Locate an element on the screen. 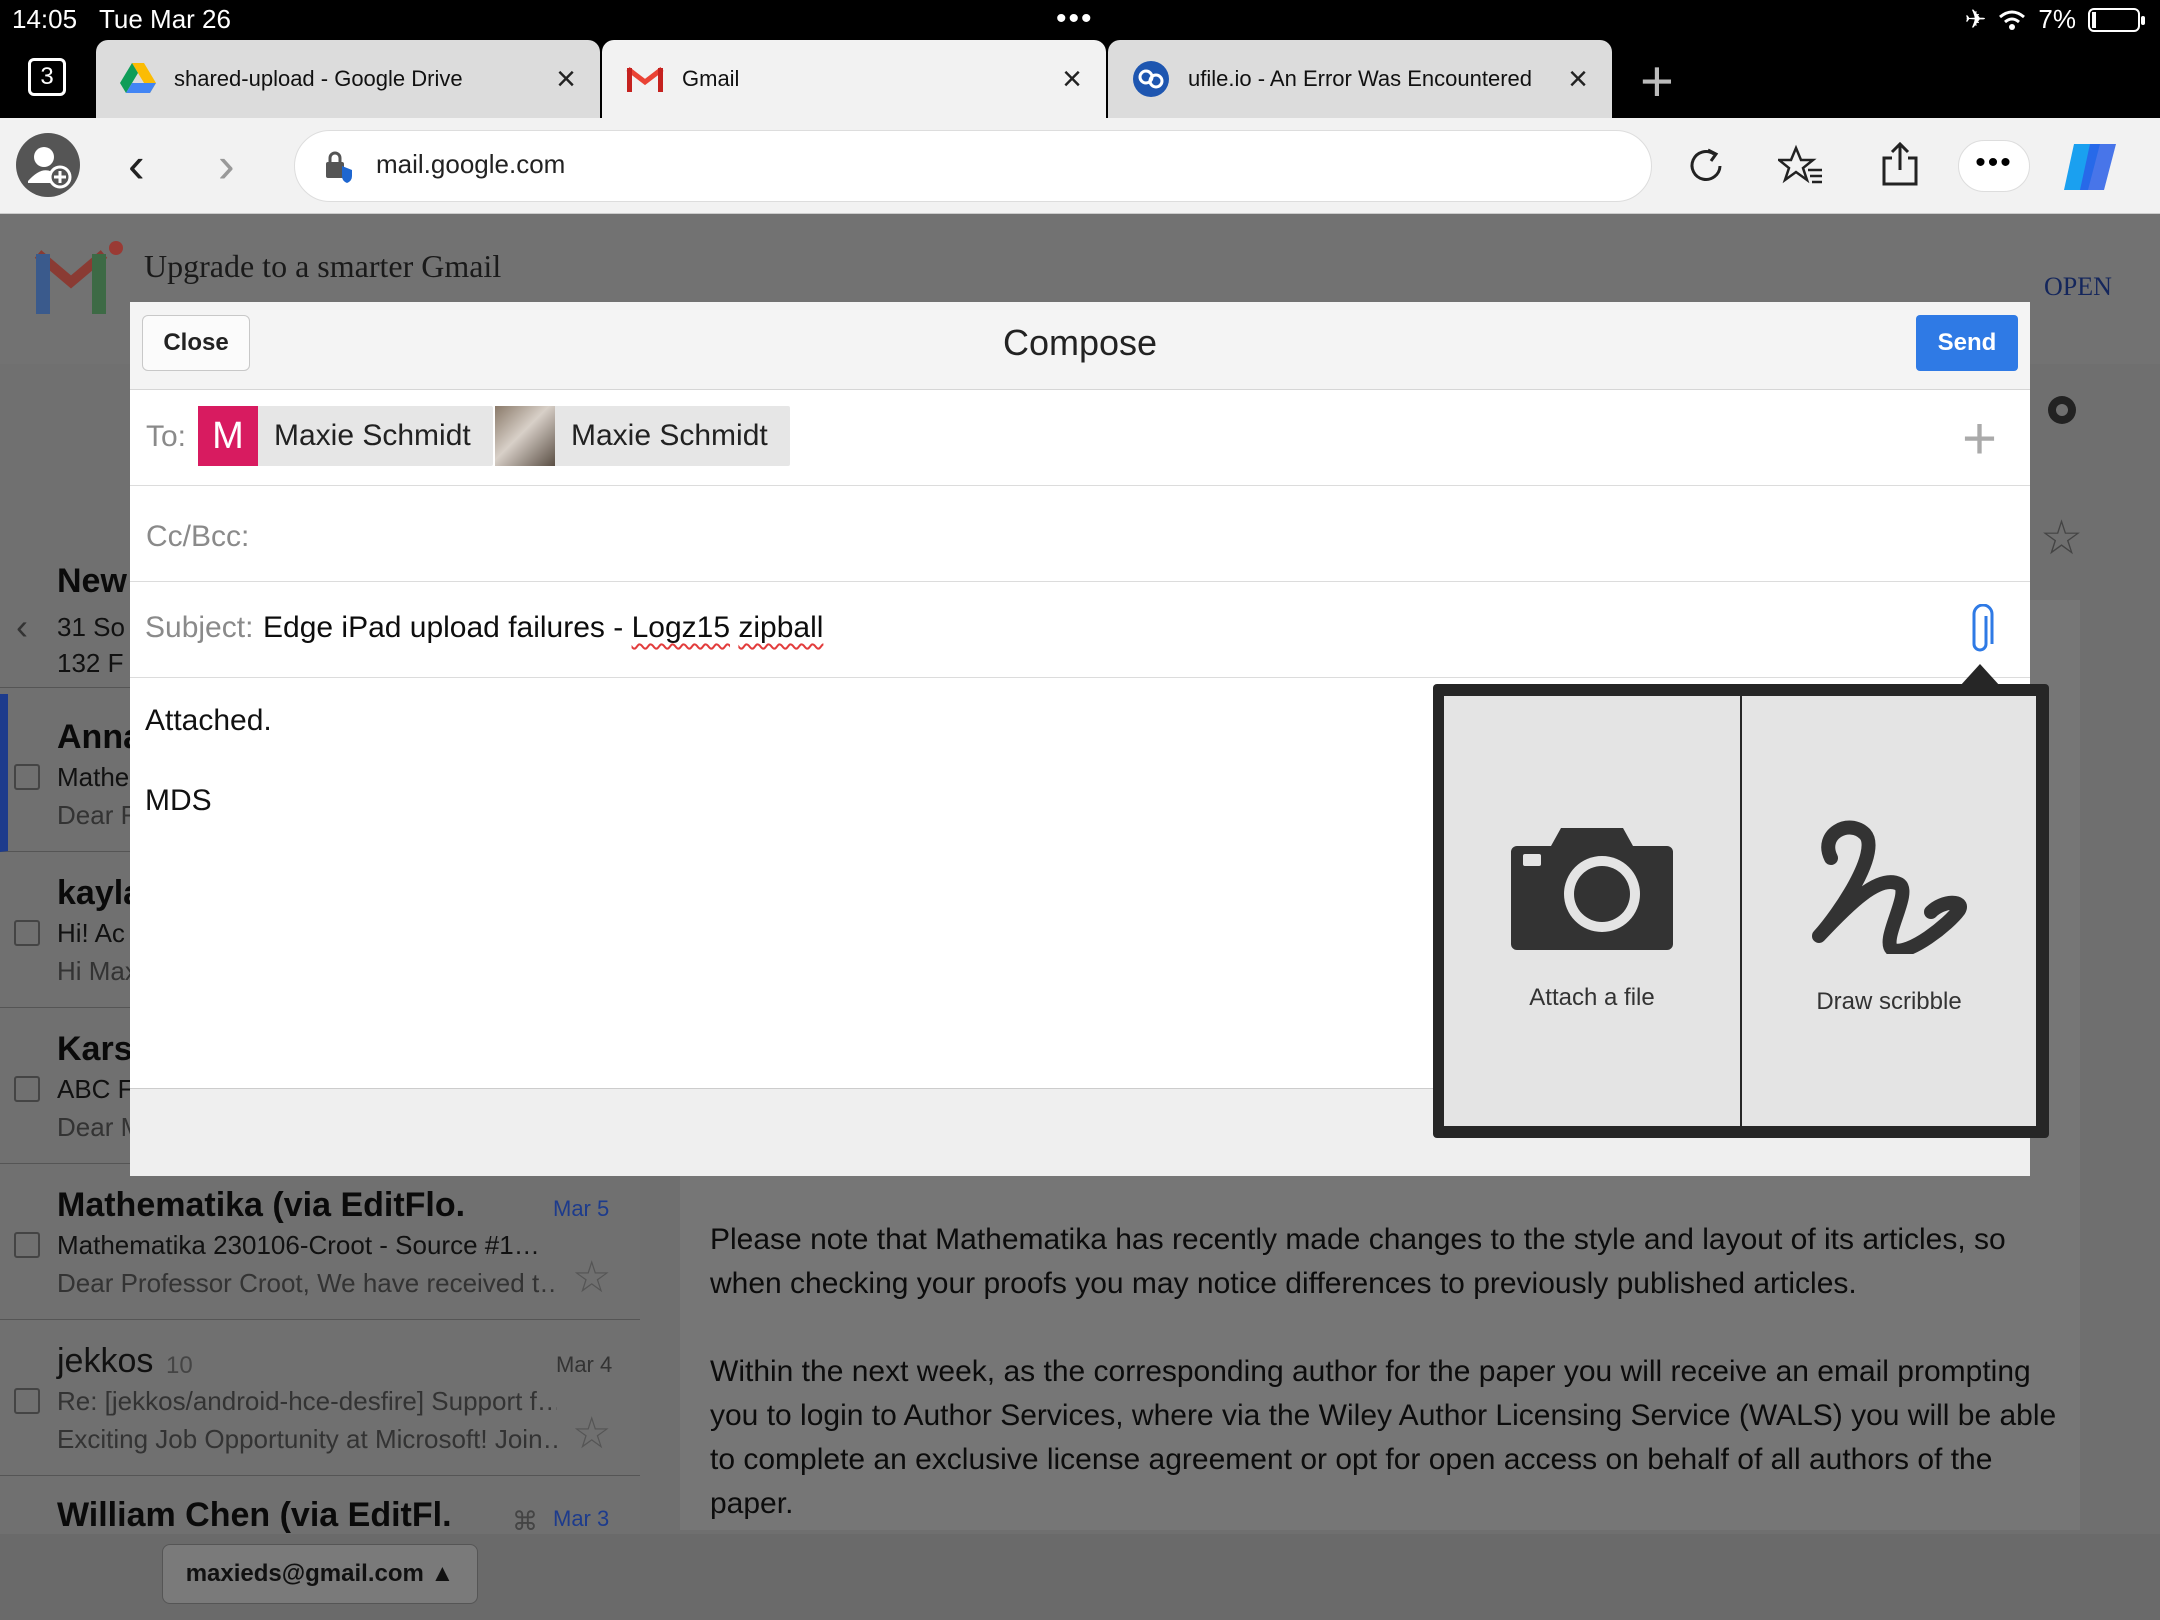 This screenshot has width=2160, height=1620. battery-percent: 7% is located at coordinates (2057, 19).